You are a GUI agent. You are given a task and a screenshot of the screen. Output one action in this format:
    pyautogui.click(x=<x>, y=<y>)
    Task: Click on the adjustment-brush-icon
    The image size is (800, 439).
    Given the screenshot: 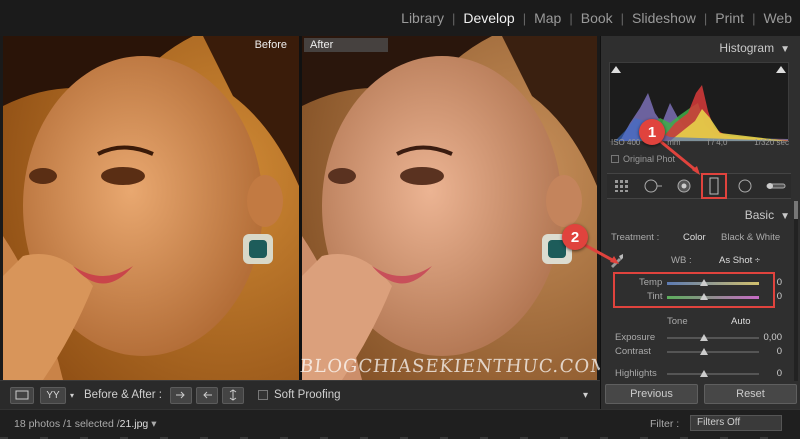 What is the action you would take?
    pyautogui.click(x=776, y=186)
    